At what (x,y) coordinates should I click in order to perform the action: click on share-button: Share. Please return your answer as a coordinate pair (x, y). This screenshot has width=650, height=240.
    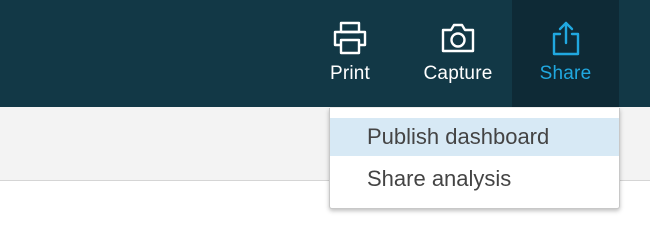
    Looking at the image, I should click on (565, 53).